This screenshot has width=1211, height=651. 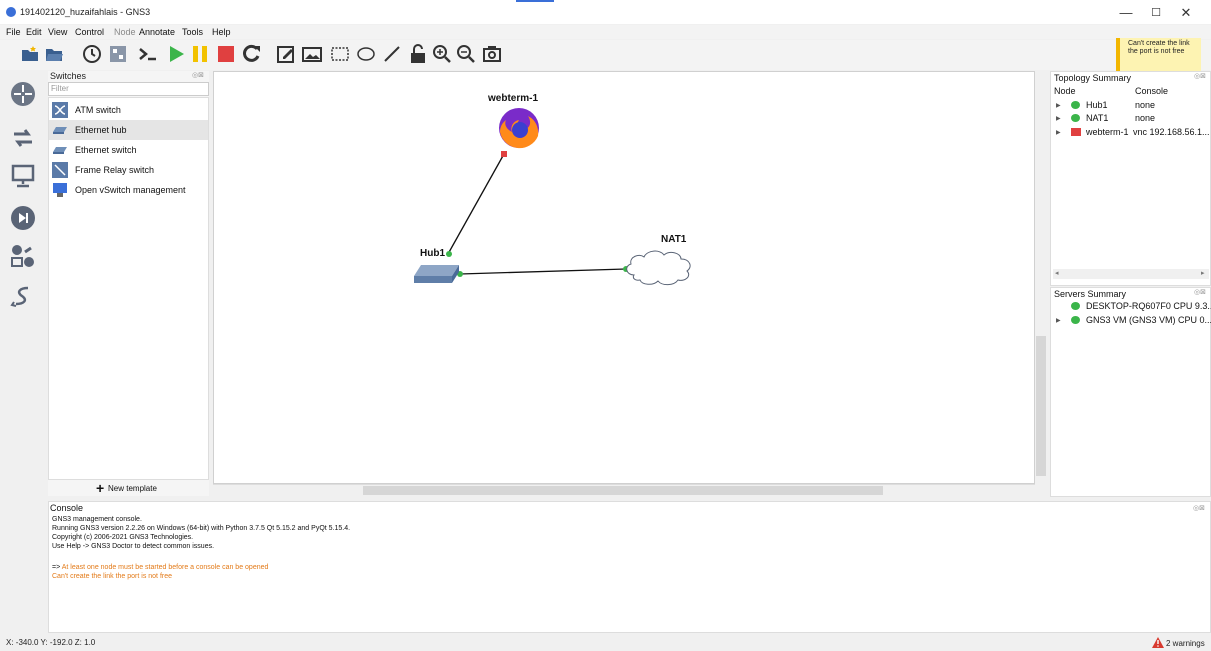 What do you see at coordinates (100, 488) in the screenshot?
I see `plus-icon: +` at bounding box center [100, 488].